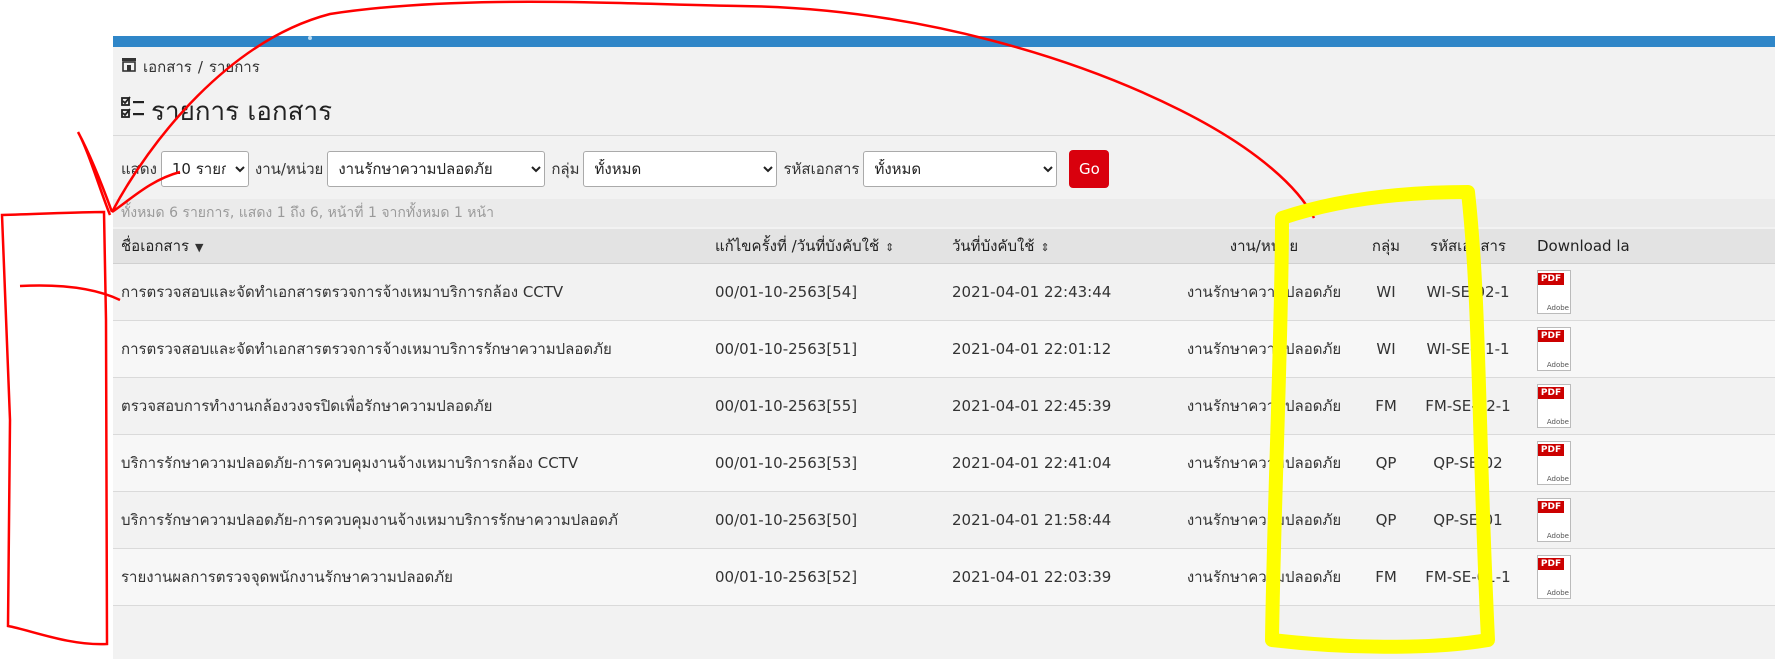  What do you see at coordinates (680, 169) in the screenshot?
I see `group-select: ทั้งหมด` at bounding box center [680, 169].